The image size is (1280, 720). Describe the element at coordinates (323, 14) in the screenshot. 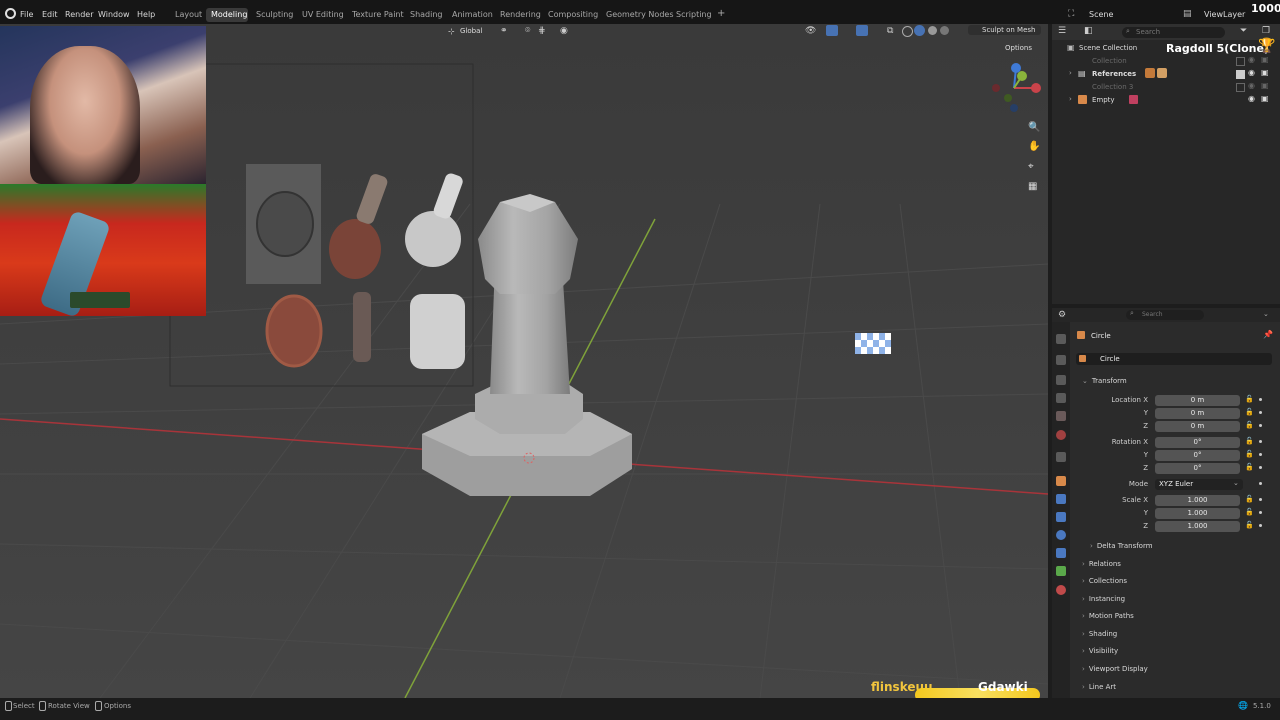

I see `tab-uv-editing: UV Editing` at that location.